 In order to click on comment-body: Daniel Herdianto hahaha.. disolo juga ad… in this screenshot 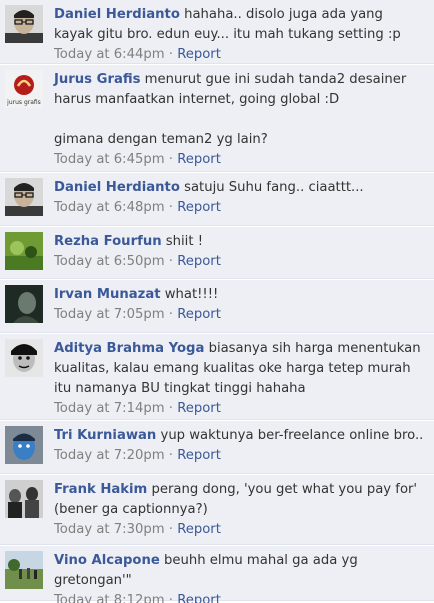, I will do `click(239, 35)`.